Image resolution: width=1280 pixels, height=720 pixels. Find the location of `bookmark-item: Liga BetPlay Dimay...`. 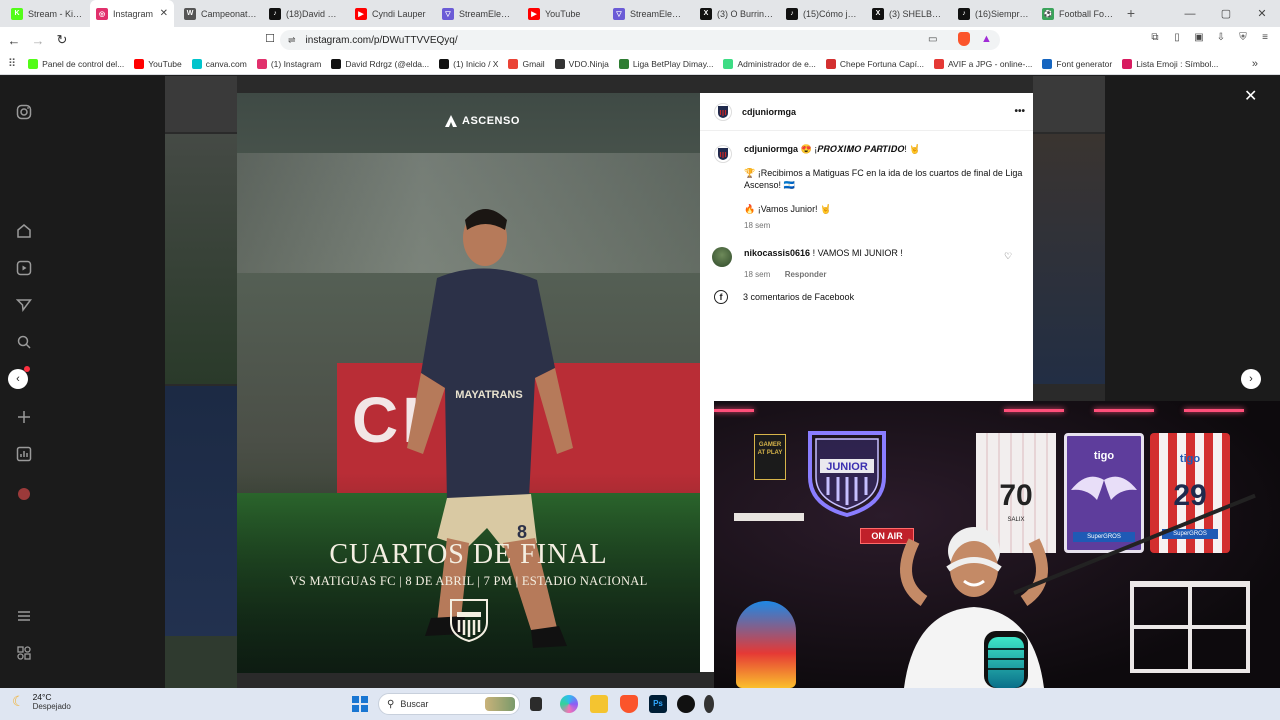

bookmark-item: Liga BetPlay Dimay... is located at coordinates (666, 63).